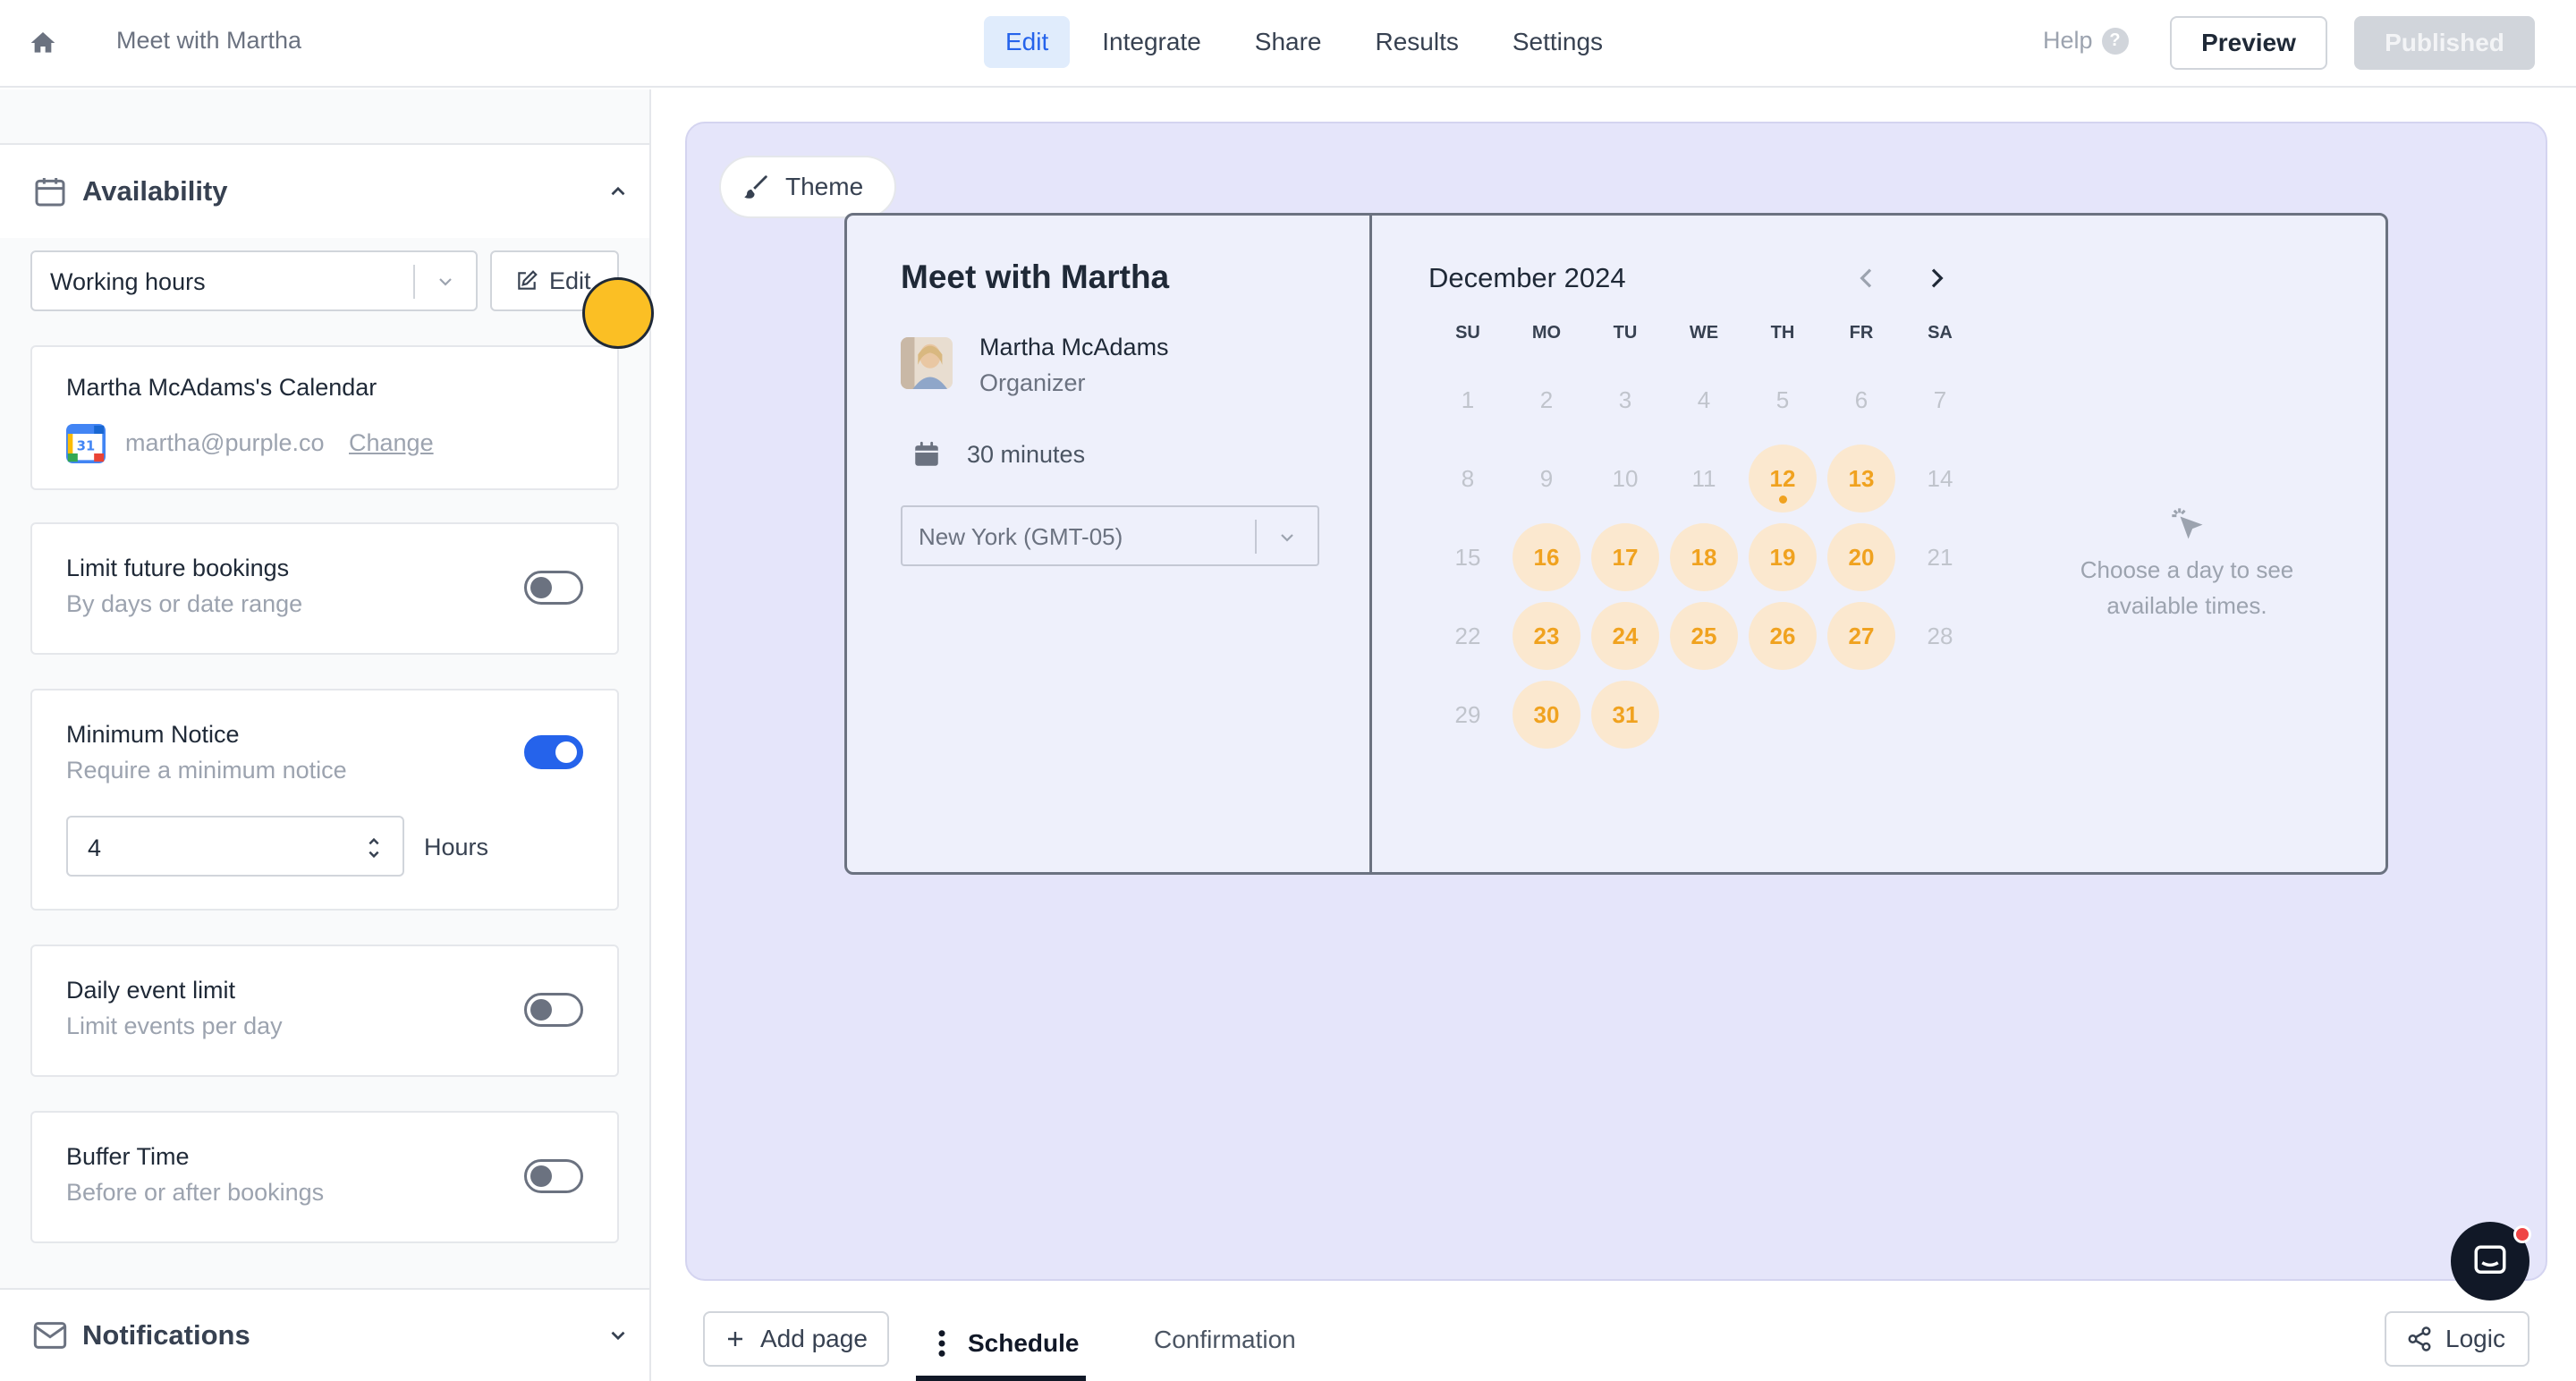 The image size is (2576, 1381). I want to click on tab-integrate: Integrate, so click(1151, 42).